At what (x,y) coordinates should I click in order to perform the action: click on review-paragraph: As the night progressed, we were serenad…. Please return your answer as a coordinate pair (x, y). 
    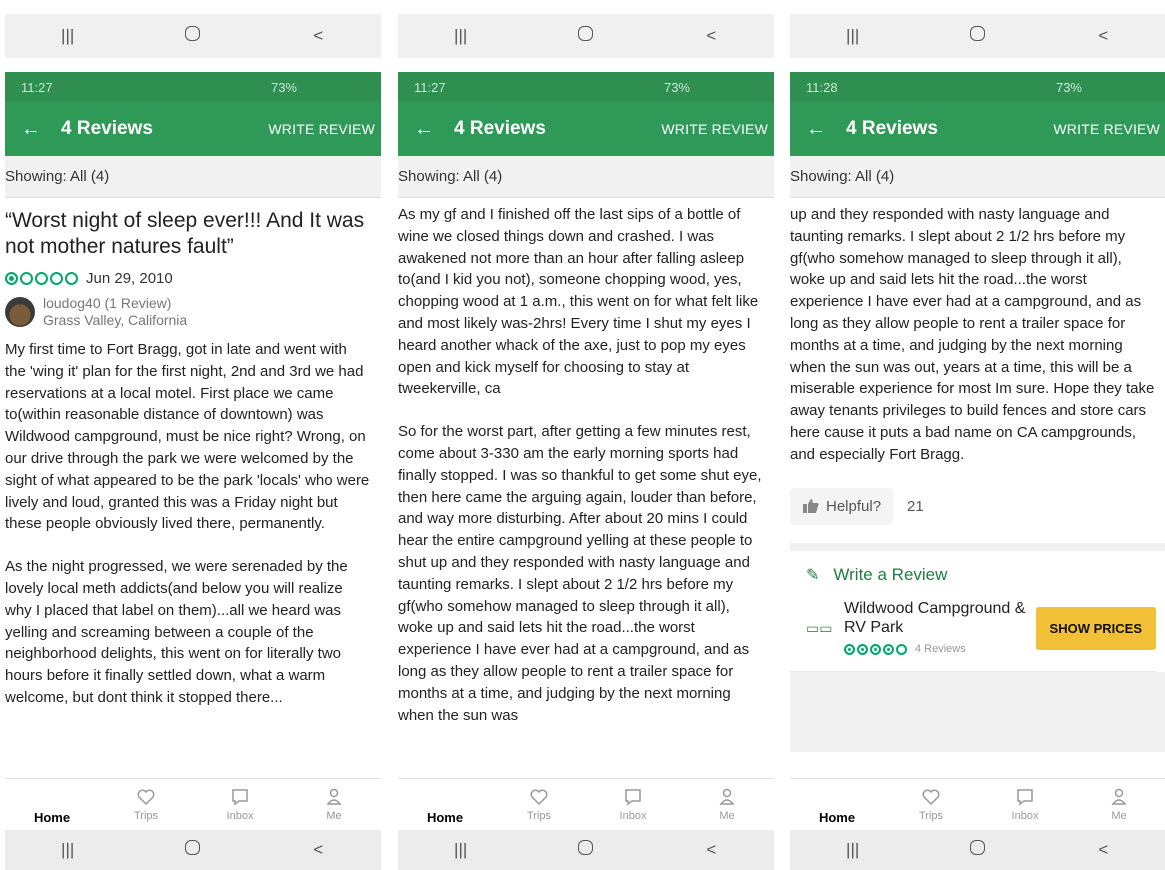
    Looking at the image, I should click on (176, 632).